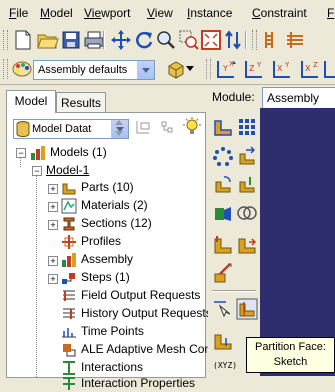  I want to click on auto-fit-icon, so click(211, 40).